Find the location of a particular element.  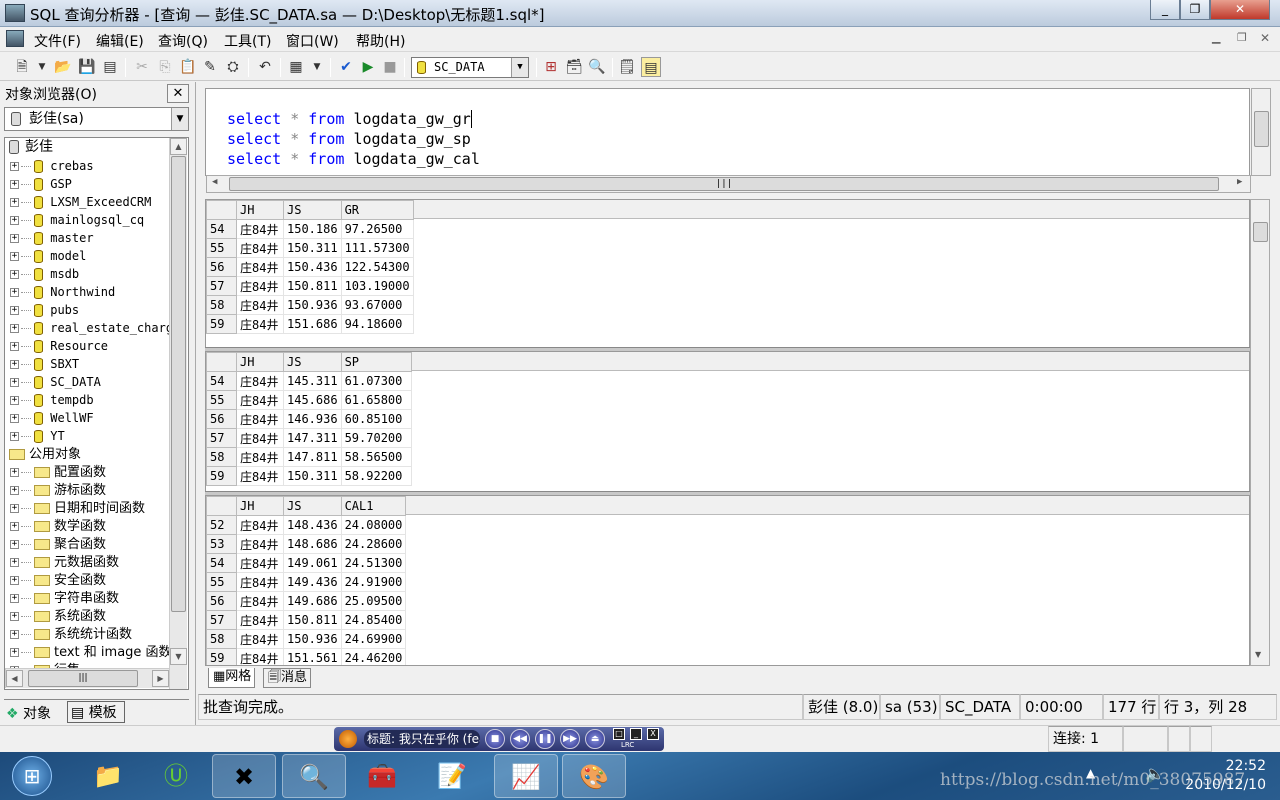

tree-item-database: + SC_DATA is located at coordinates (53, 382).